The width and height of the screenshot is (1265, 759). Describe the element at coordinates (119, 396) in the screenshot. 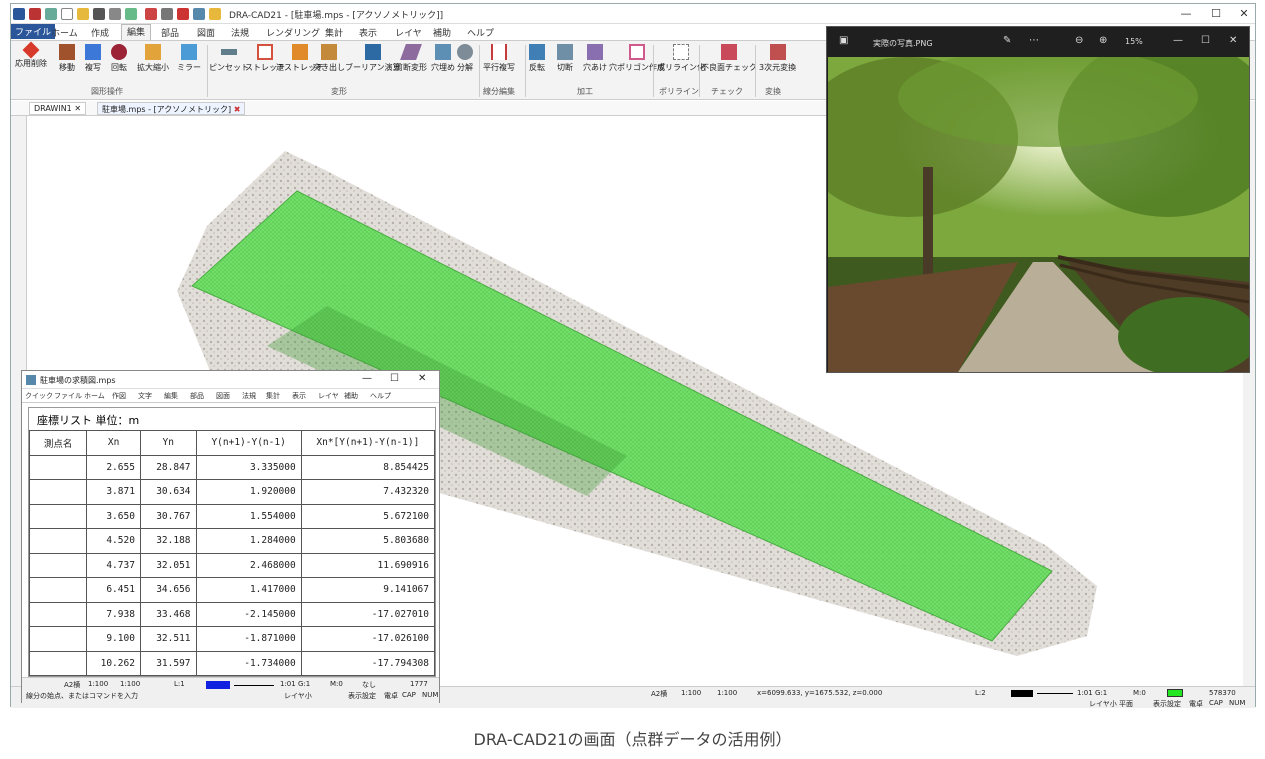

I see `menu-item: 作図` at that location.